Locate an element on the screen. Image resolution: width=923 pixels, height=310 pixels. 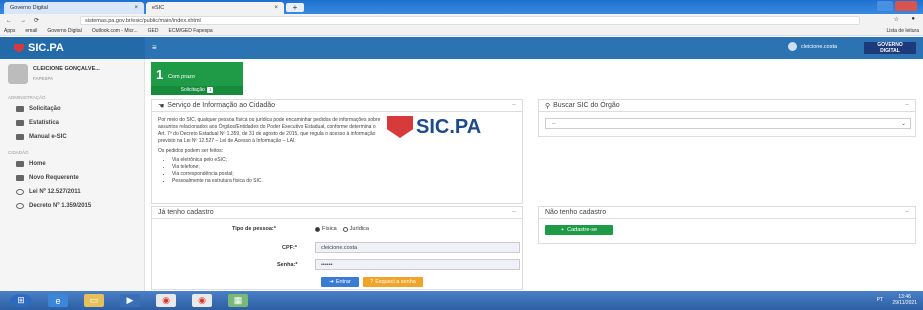
cpf-label: CPF:* is located at coordinates (289, 248).